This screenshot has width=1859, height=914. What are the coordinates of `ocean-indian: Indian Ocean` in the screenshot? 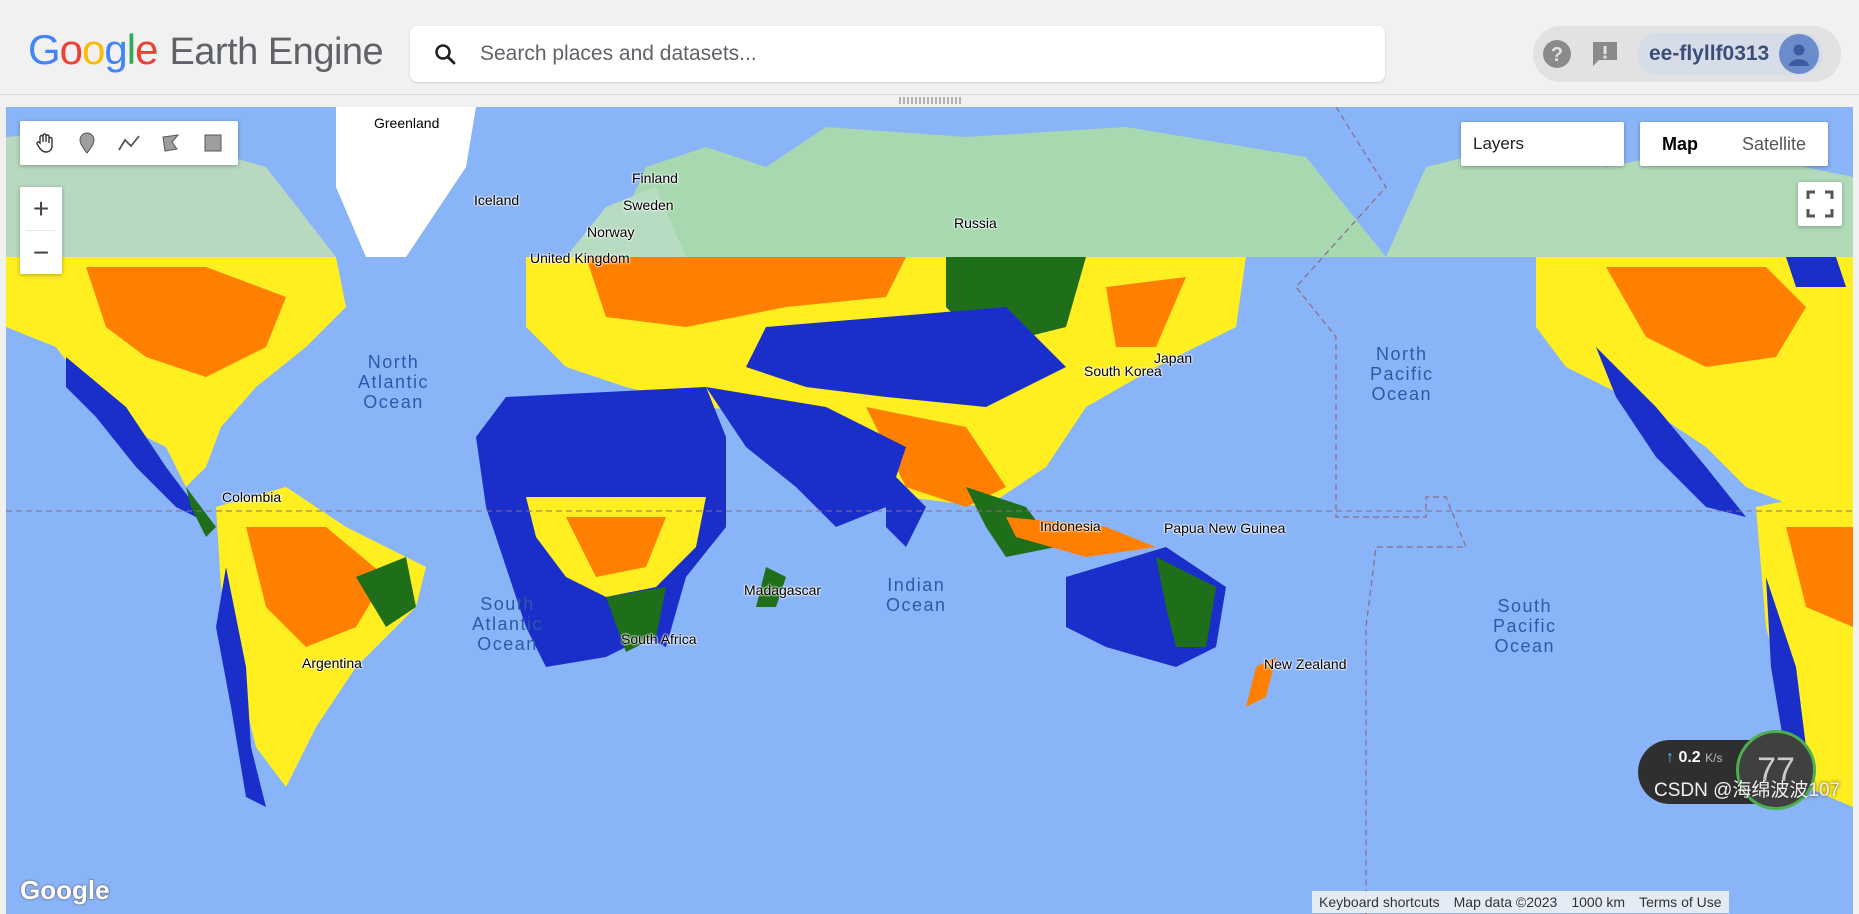 It's located at (916, 595).